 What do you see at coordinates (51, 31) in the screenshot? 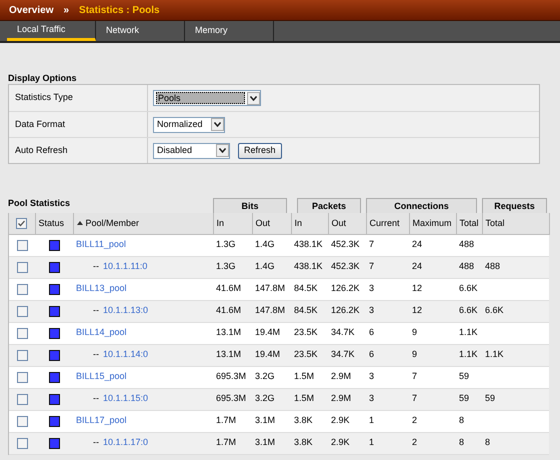
I see `tab: Local Traffic` at bounding box center [51, 31].